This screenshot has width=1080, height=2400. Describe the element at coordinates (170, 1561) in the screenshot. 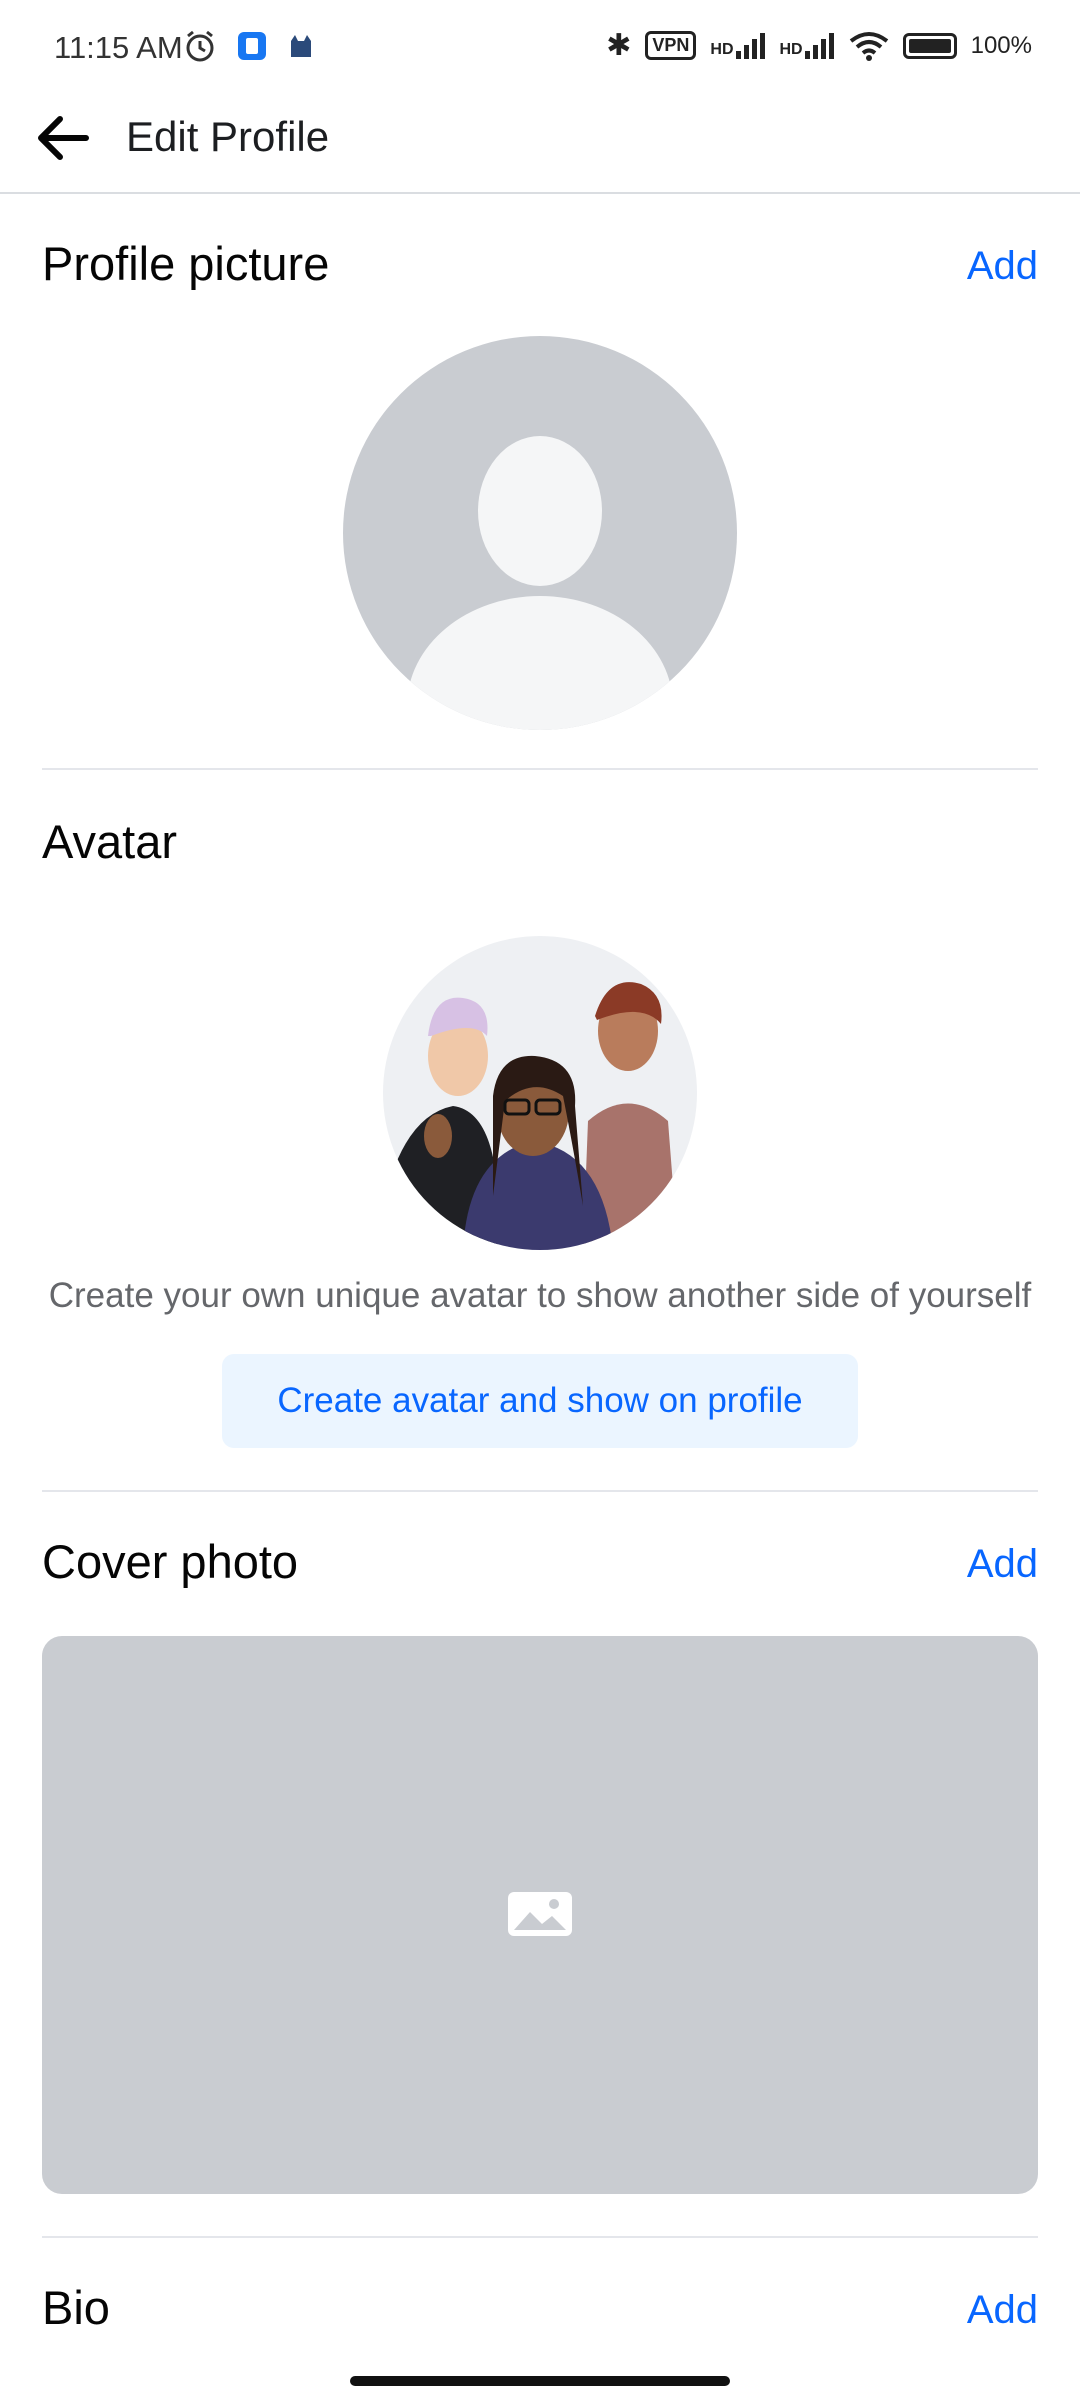

I see `cover-photo-title: Cover photo` at that location.